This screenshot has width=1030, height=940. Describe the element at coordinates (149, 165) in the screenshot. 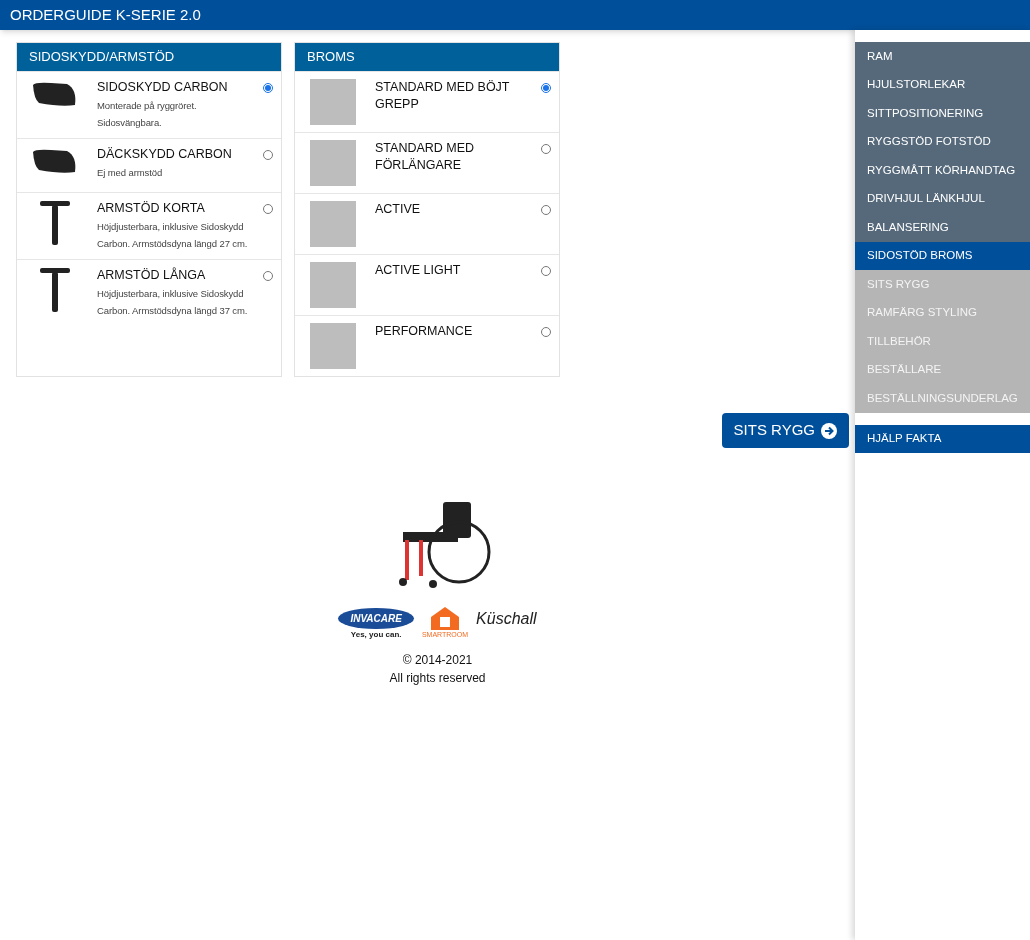

I see `option-row: DÄCKSKYDD CARBON Ej med armstöd` at that location.